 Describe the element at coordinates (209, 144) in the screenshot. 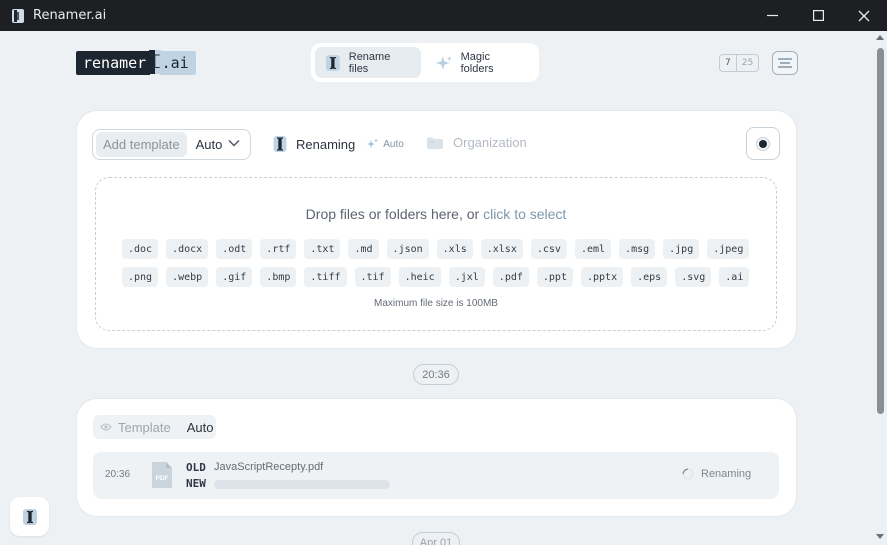

I see `template-value: Auto` at that location.